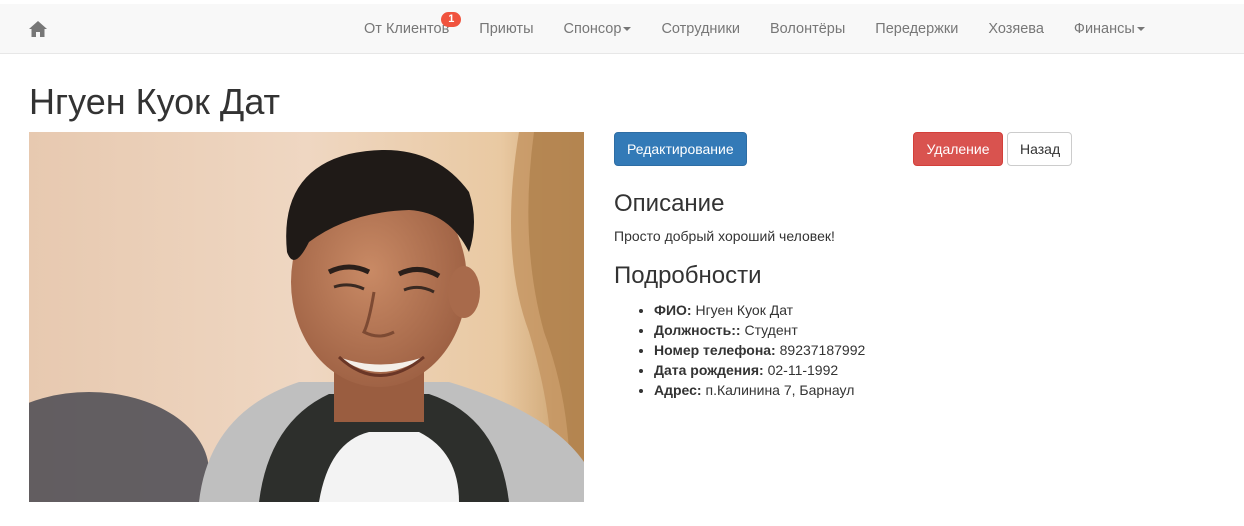  What do you see at coordinates (1039, 149) in the screenshot?
I see `back-button: Назад` at bounding box center [1039, 149].